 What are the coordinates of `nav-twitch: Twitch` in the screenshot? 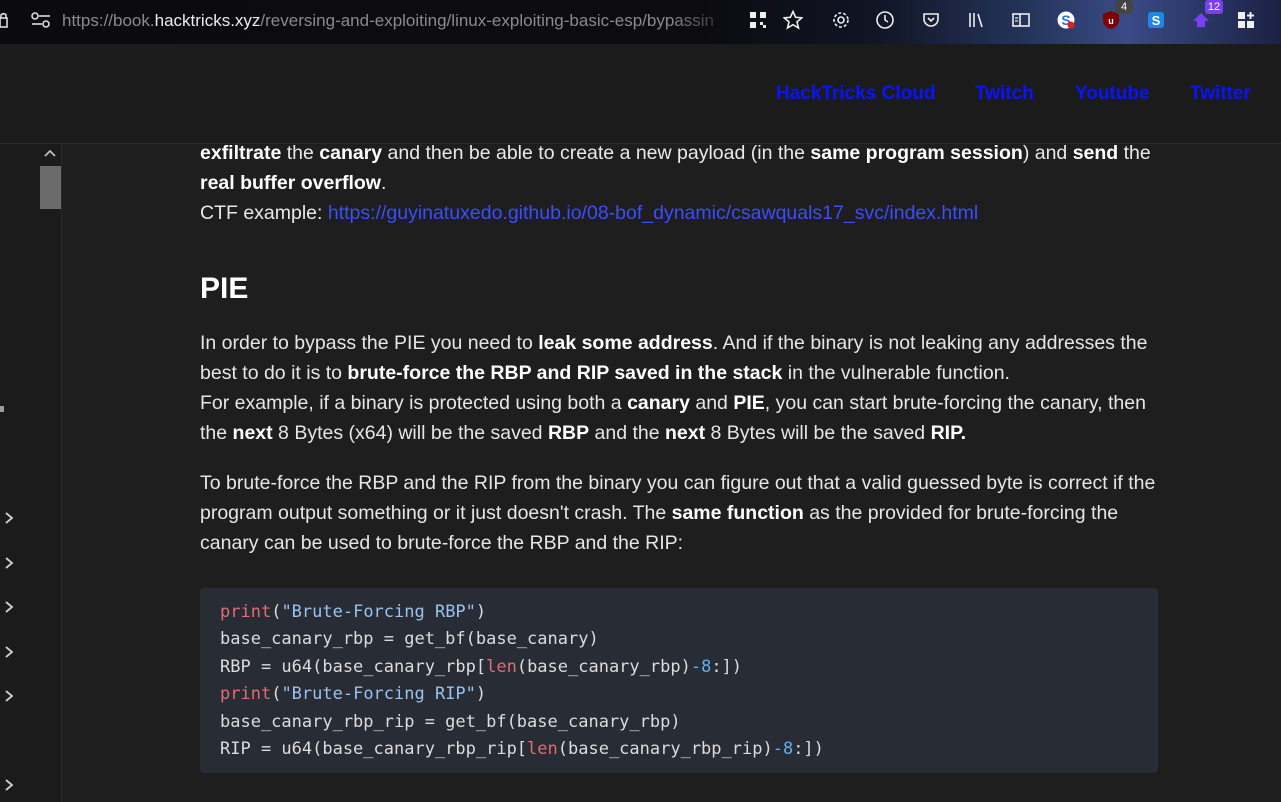 It's located at (1004, 94).